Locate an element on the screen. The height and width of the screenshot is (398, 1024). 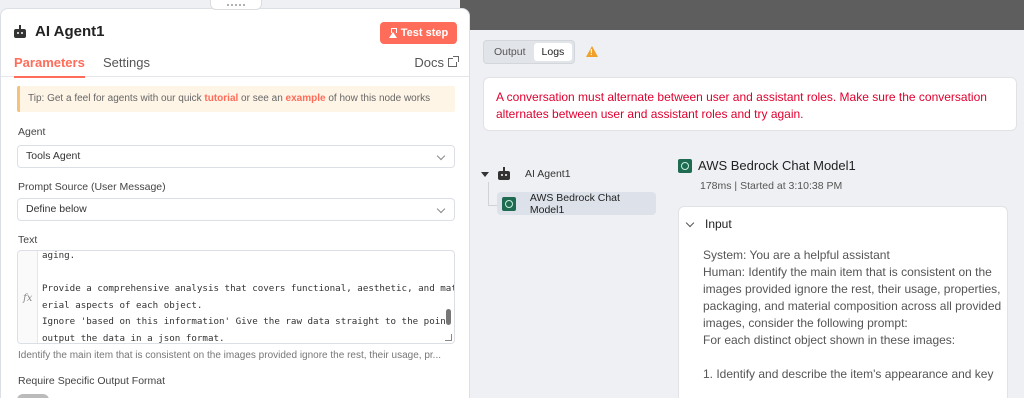
prompt-source-label: Prompt Source (User Message) is located at coordinates (92, 187).